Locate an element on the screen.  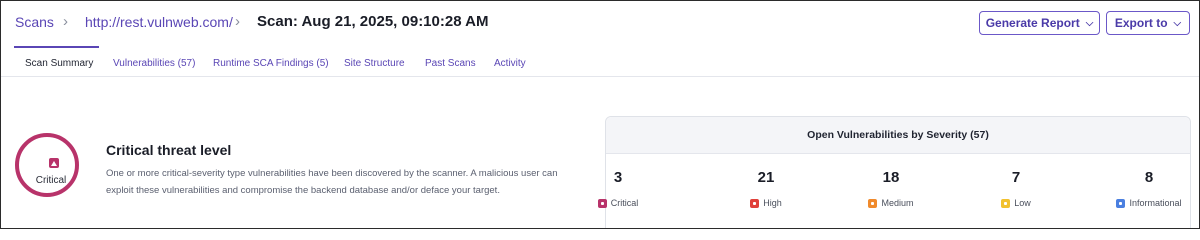
severity-count: 7 is located at coordinates (1016, 177).